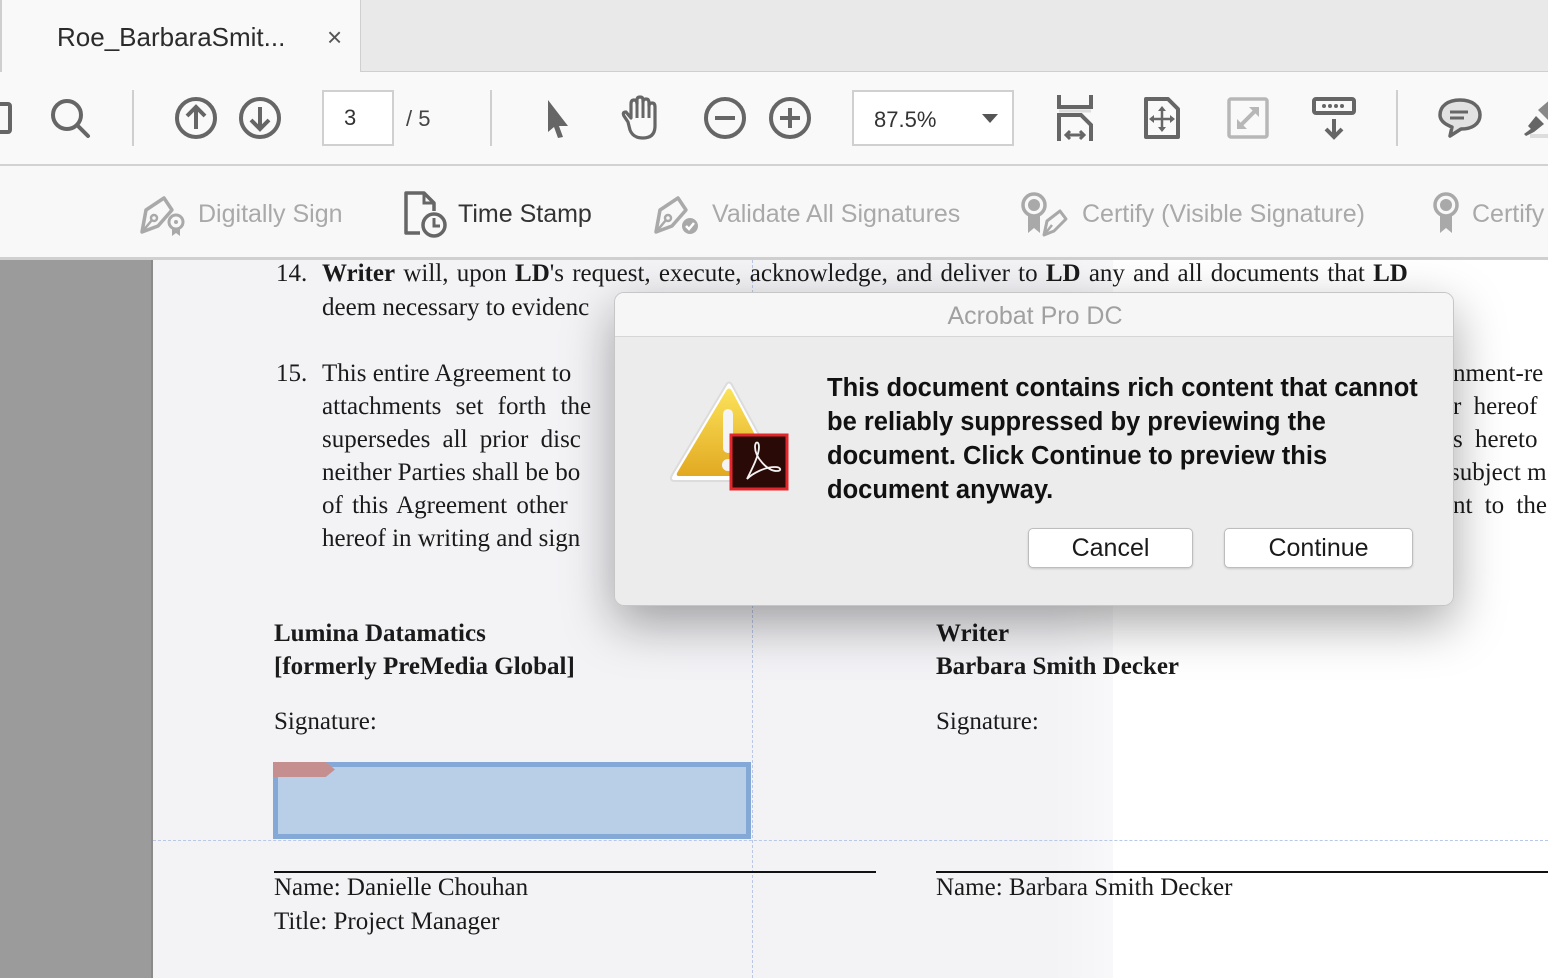 This screenshot has height=978, width=1548. Describe the element at coordinates (387, 921) in the screenshot. I see `left-party-title: Title: Project Manager` at that location.